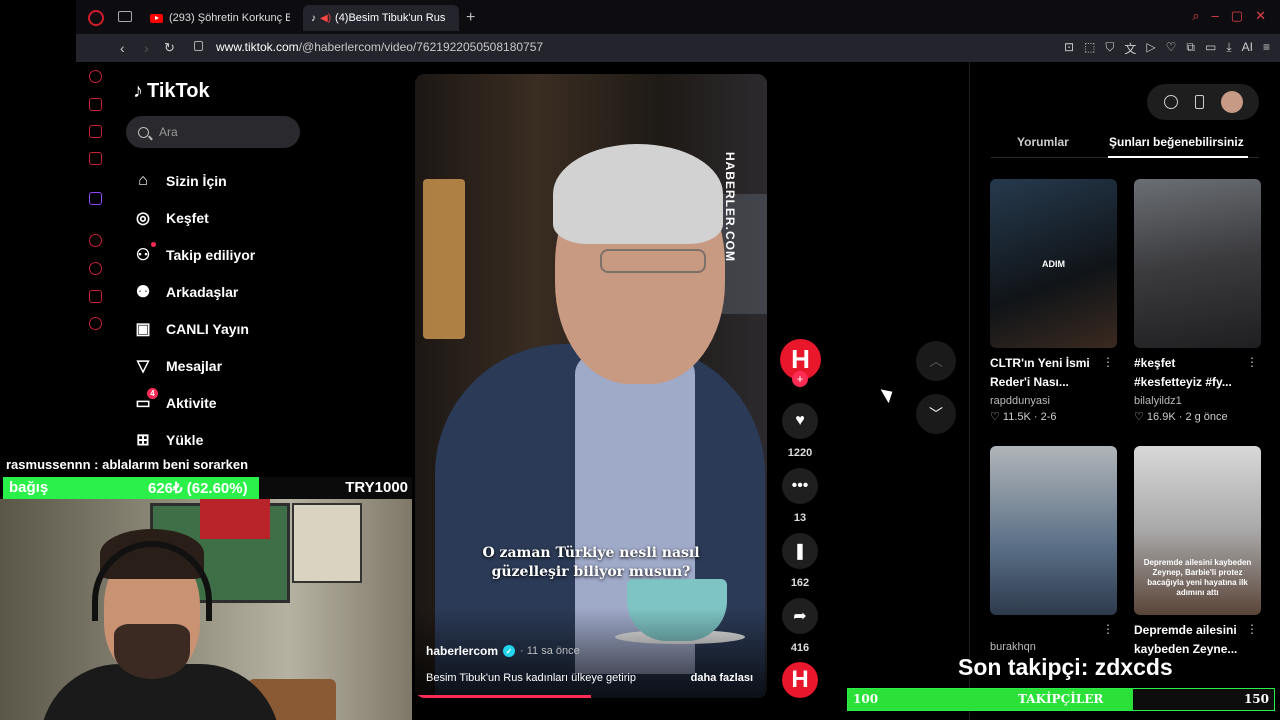 Image resolution: width=1280 pixels, height=720 pixels. I want to click on nav-item-kesfet: ◎ Keşfet, so click(194, 217).